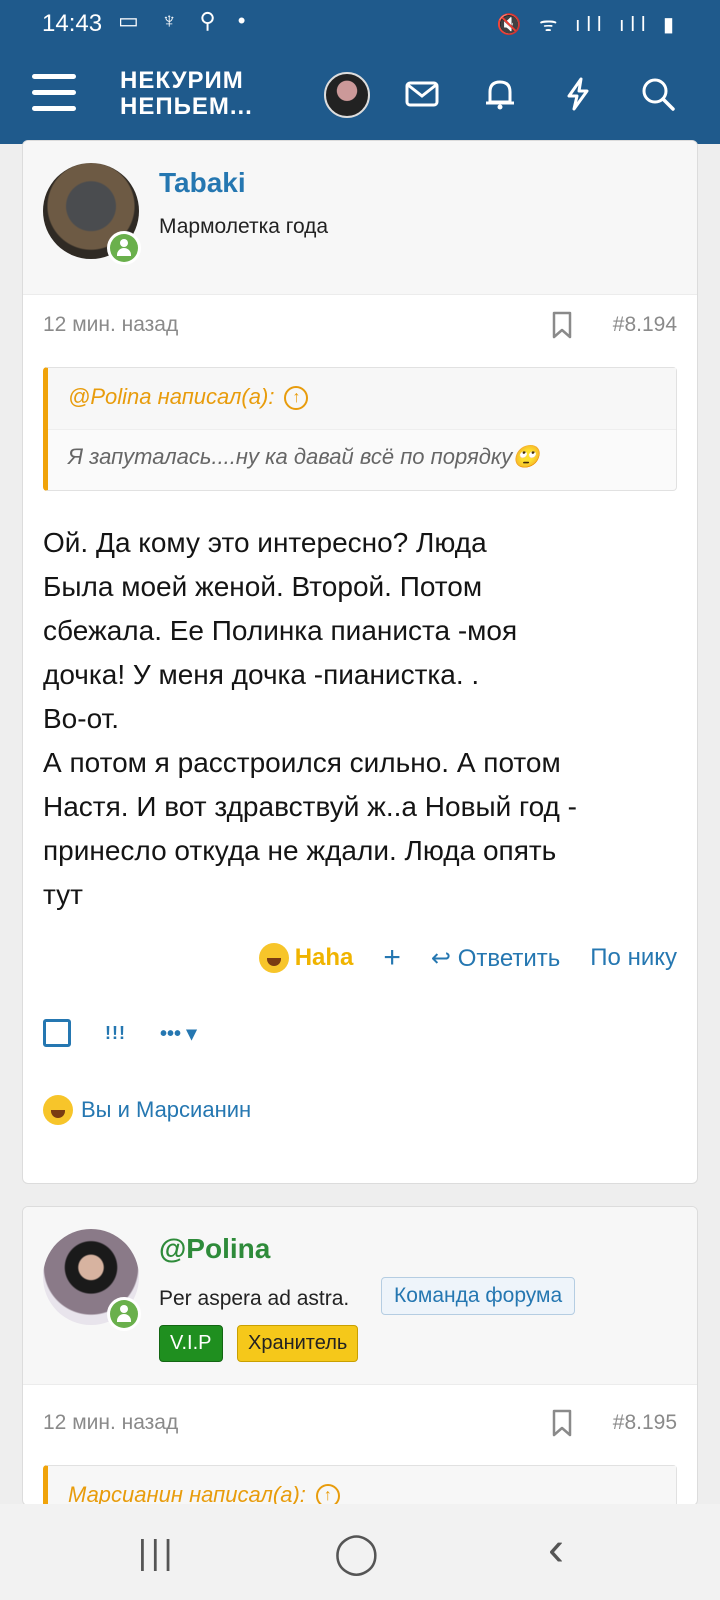 The width and height of the screenshot is (720, 1600). I want to click on search-icon, so click(658, 94).